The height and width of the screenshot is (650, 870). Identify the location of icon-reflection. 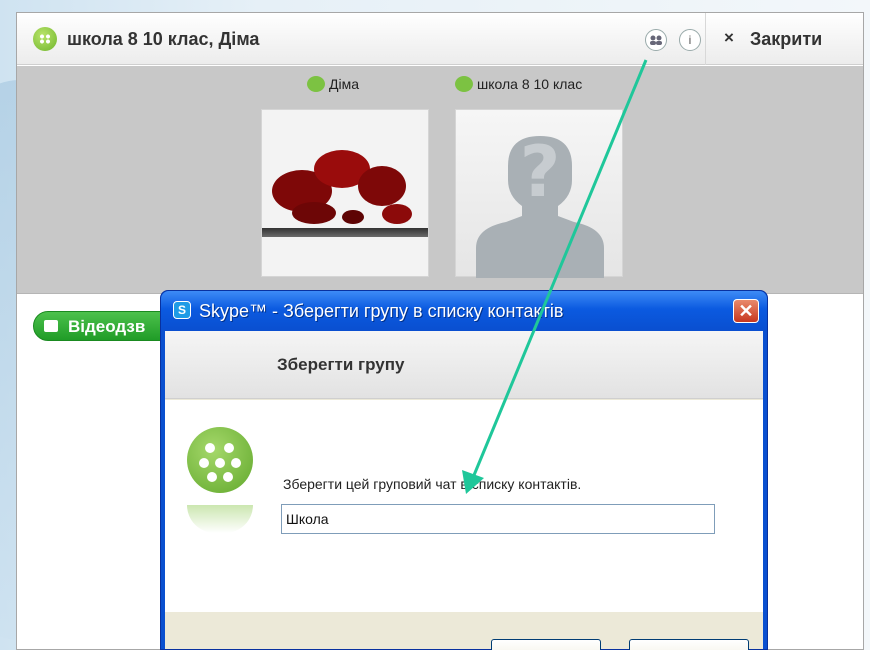
(220, 519).